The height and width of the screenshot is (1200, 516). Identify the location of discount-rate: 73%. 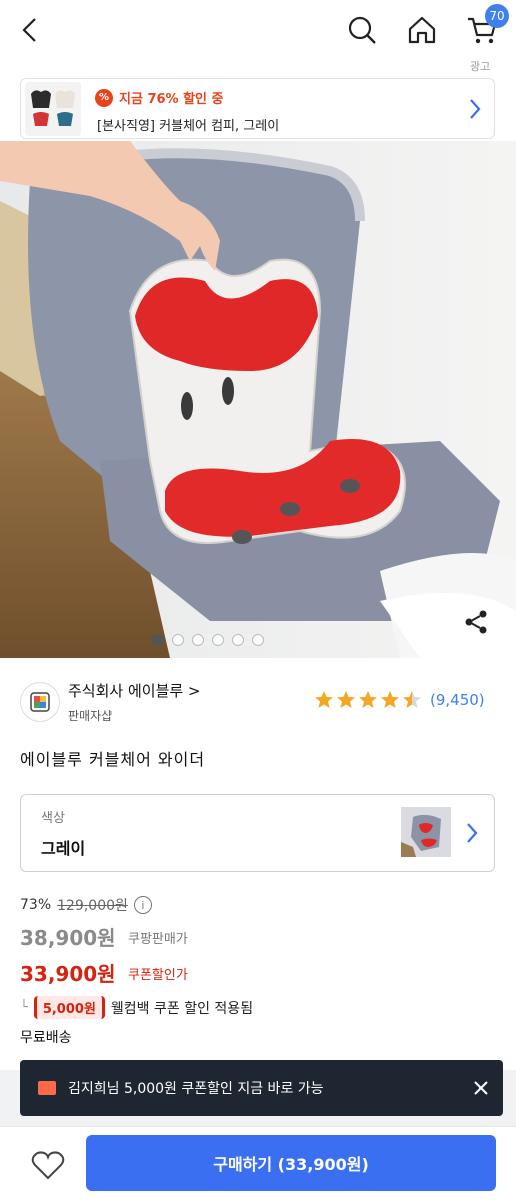
(36, 905).